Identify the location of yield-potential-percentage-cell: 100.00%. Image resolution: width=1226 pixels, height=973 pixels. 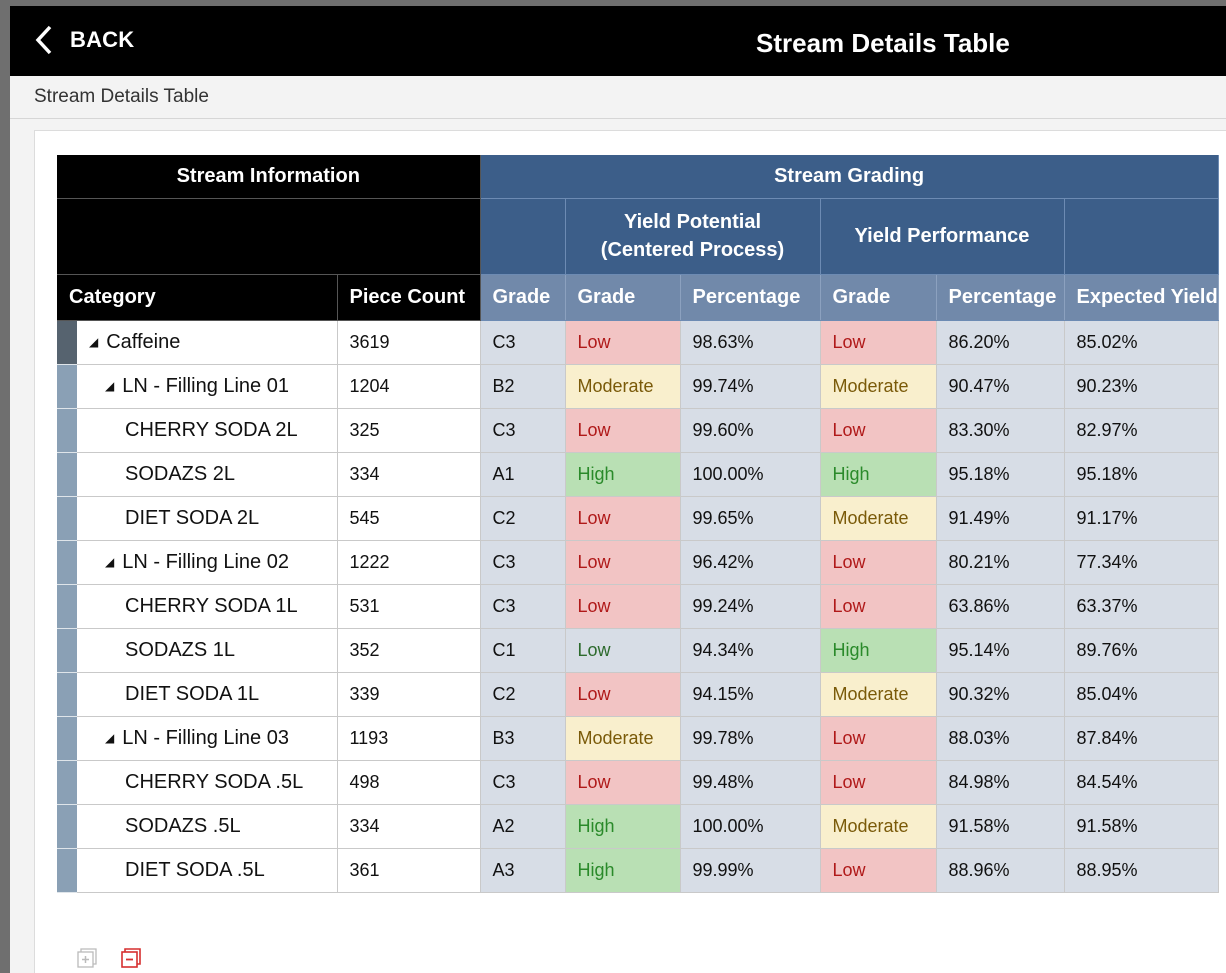
(750, 474).